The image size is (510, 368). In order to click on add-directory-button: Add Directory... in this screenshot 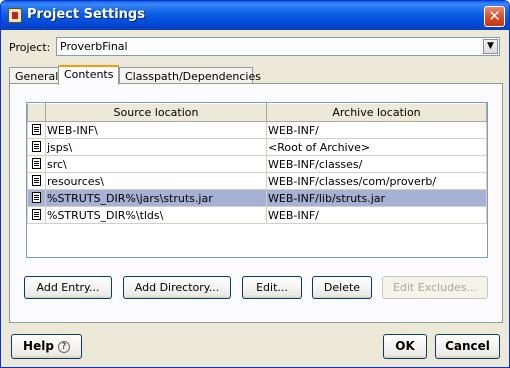, I will do `click(177, 287)`.